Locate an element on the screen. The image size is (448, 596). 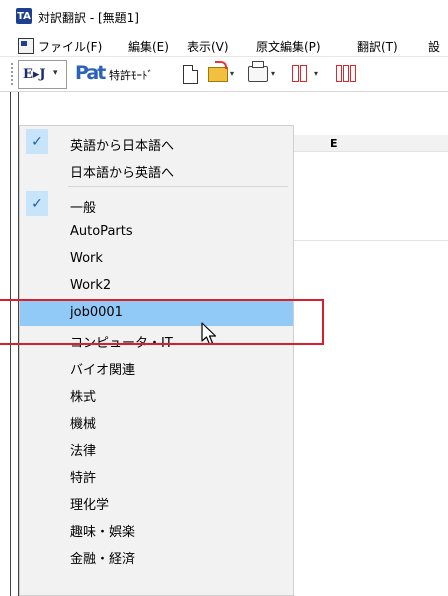
menu-bar: ファイル(F) 編集(E) 表示(V) 原文編集(P) 翻訳(T) 設 is located at coordinates (224, 45).